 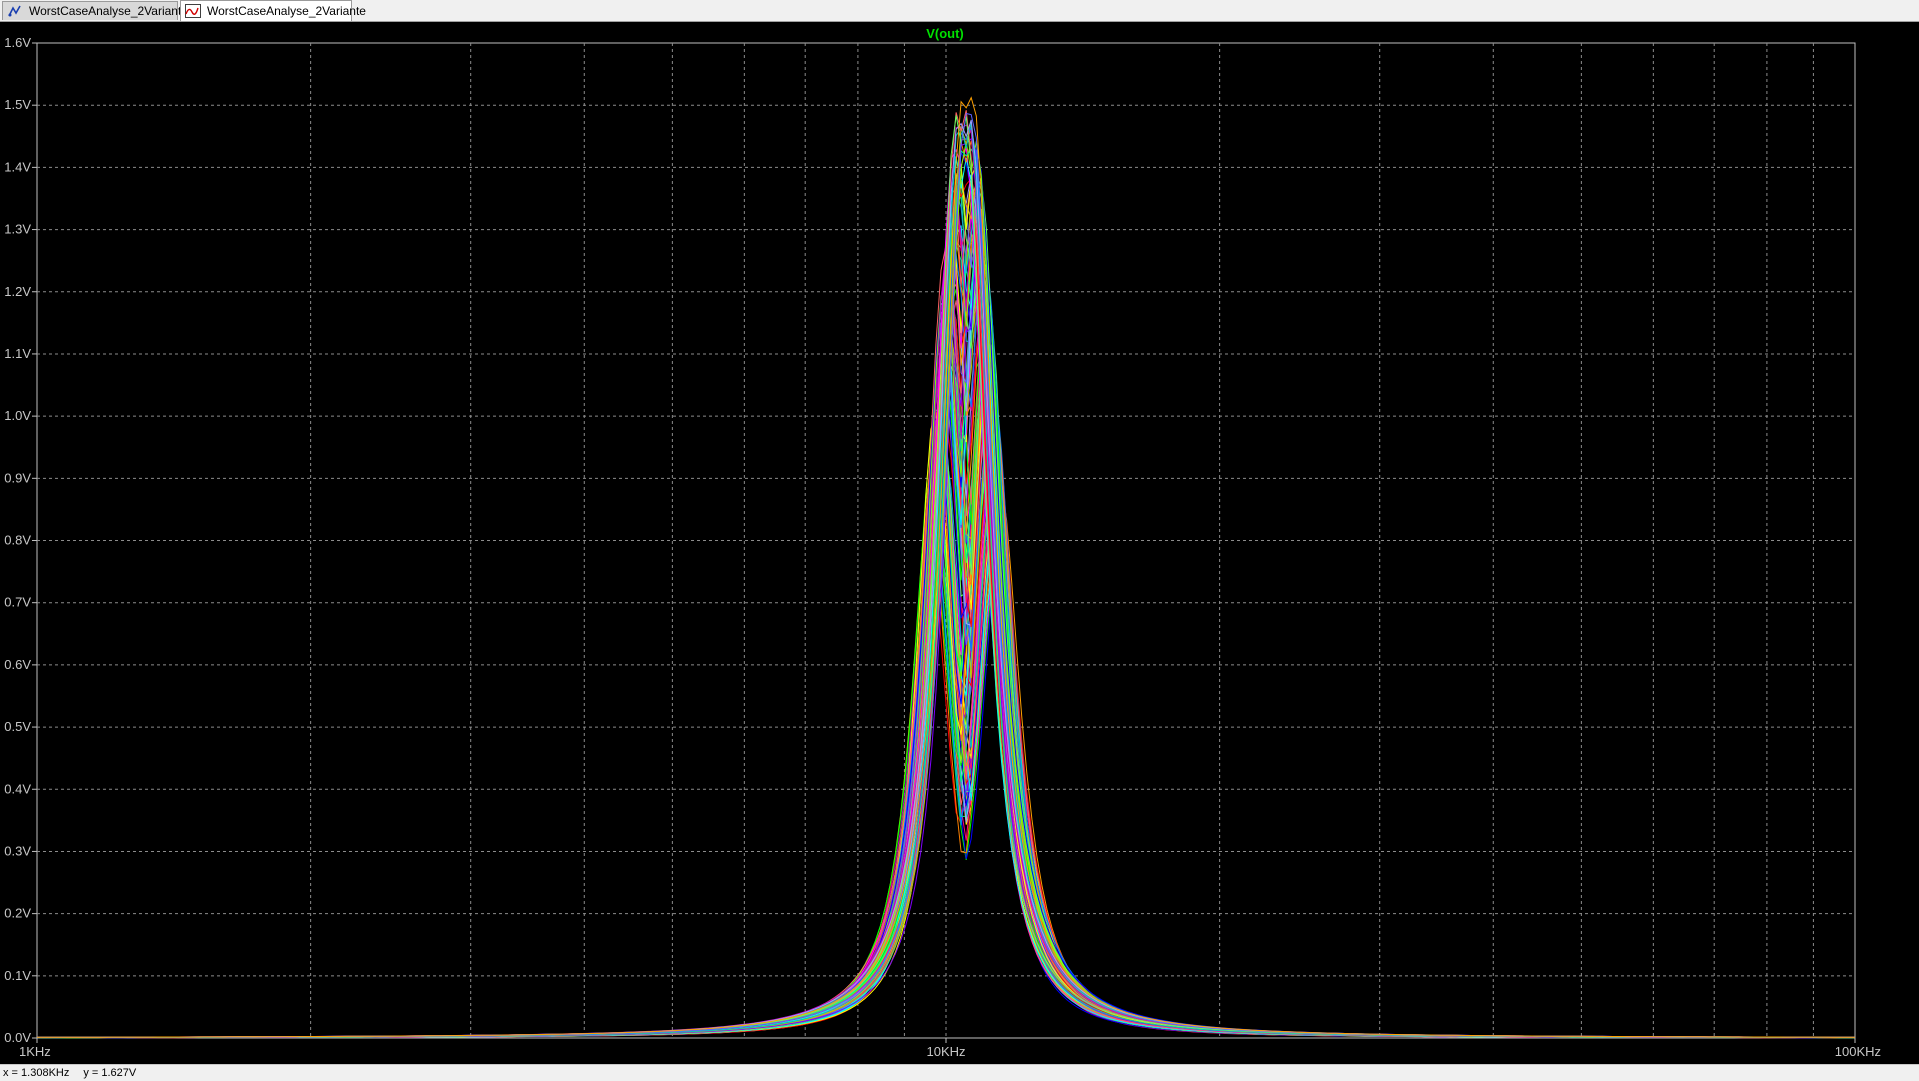 I want to click on y-tick-label: 1.6V, so click(x=17, y=42).